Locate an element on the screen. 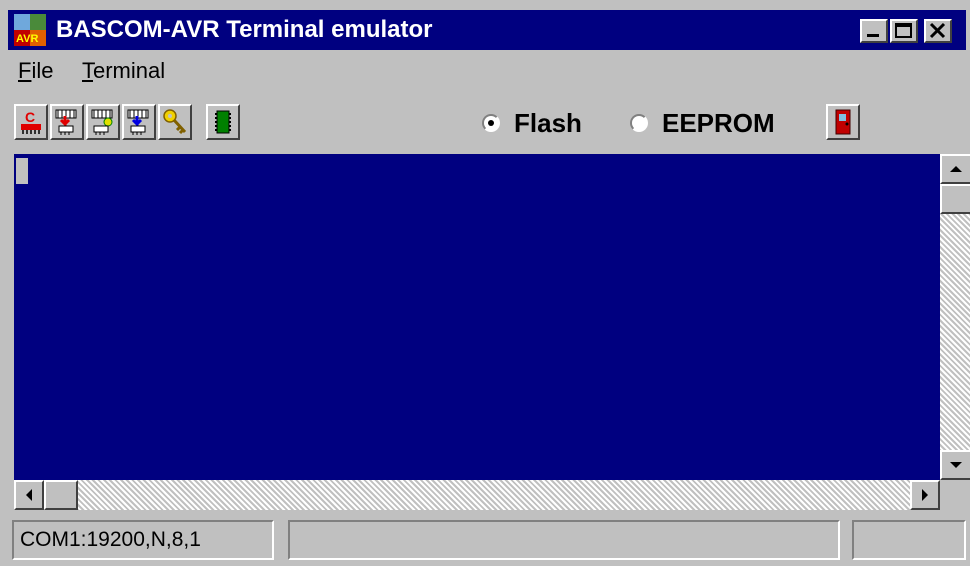  title-bar: AVR BASCOM-AVR Terminal emulator is located at coordinates (487, 30).